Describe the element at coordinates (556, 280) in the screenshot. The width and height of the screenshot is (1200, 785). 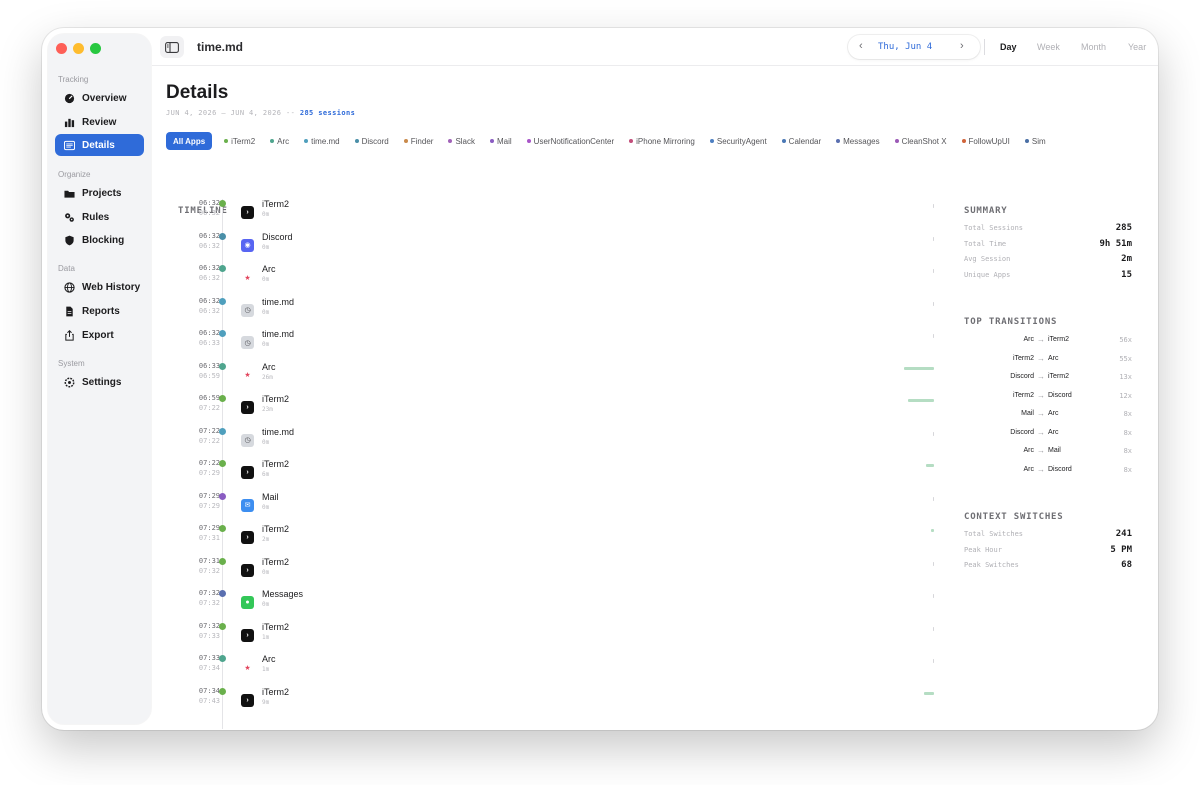
I see `timeline-row: 06:32 06:32 ★ Arc 0m` at that location.